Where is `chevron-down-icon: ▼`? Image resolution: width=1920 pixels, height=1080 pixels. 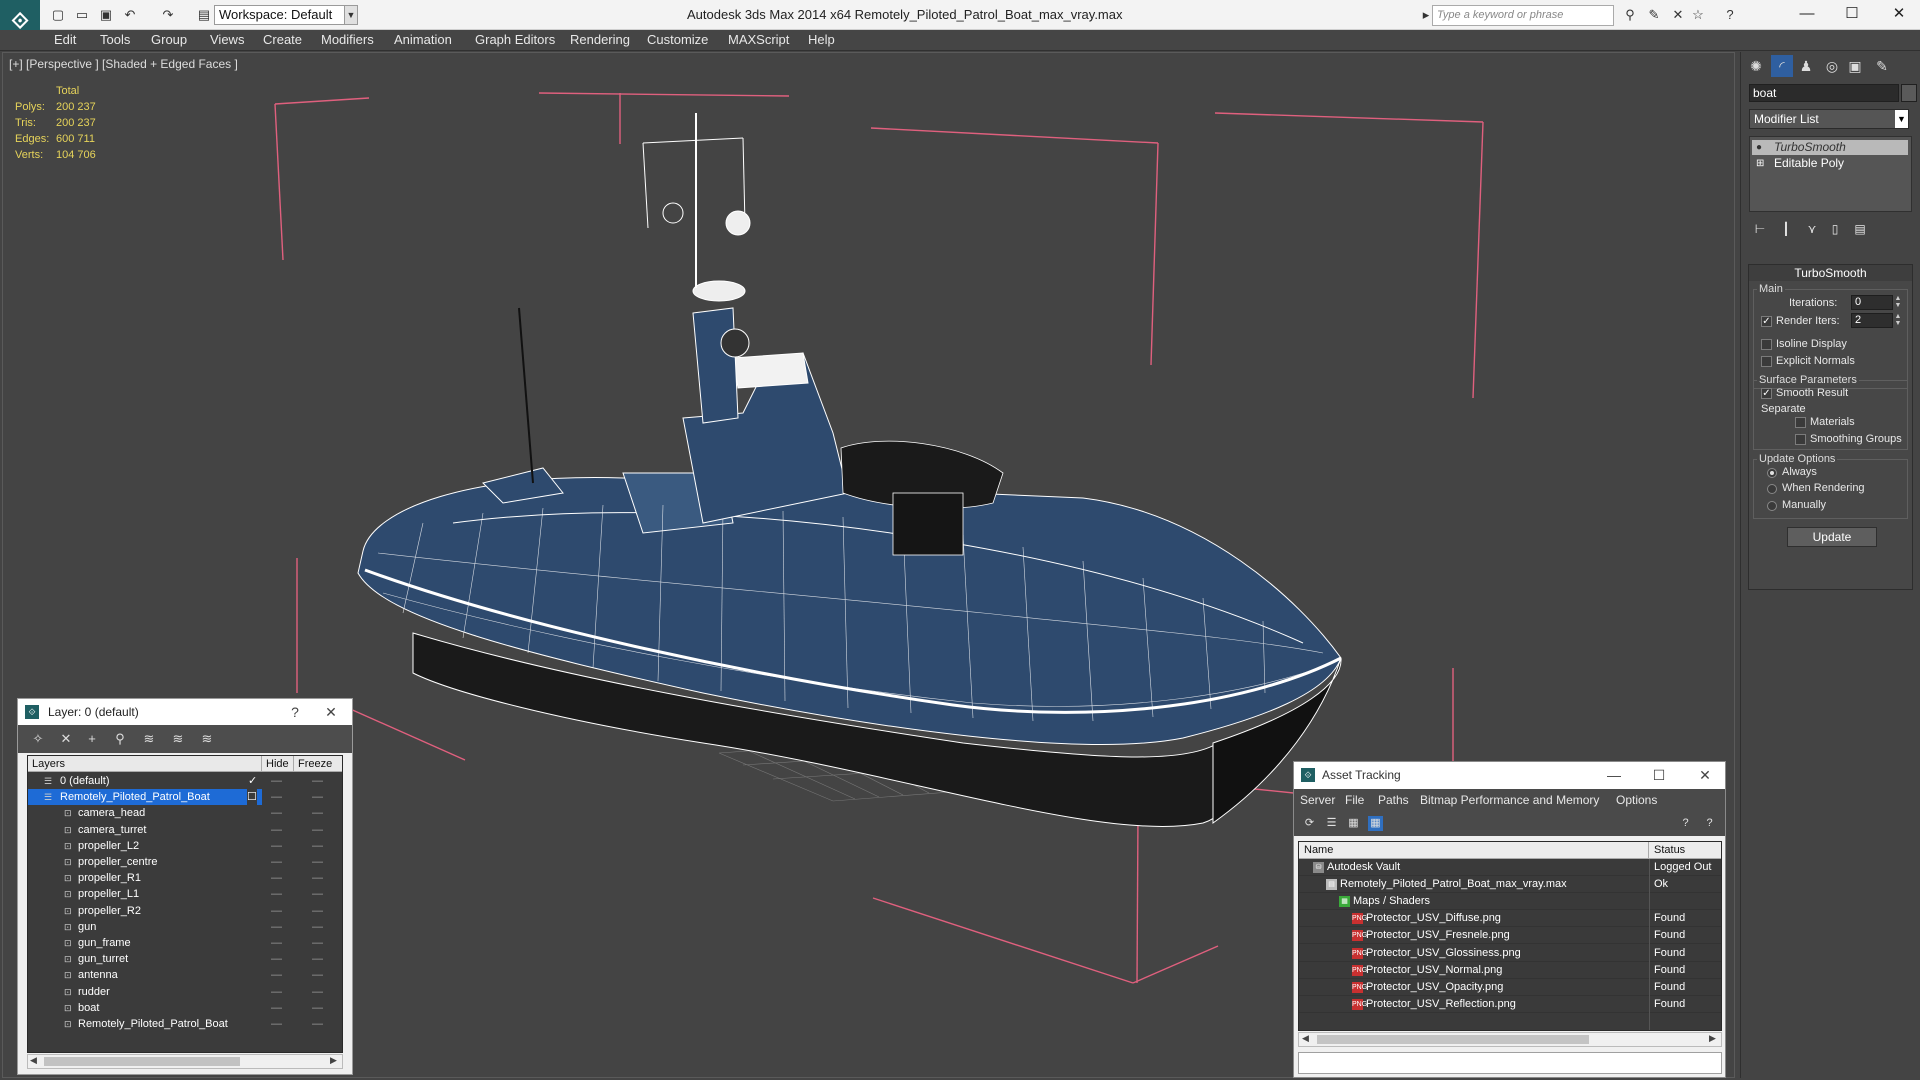
chevron-down-icon: ▼ is located at coordinates (1901, 119).